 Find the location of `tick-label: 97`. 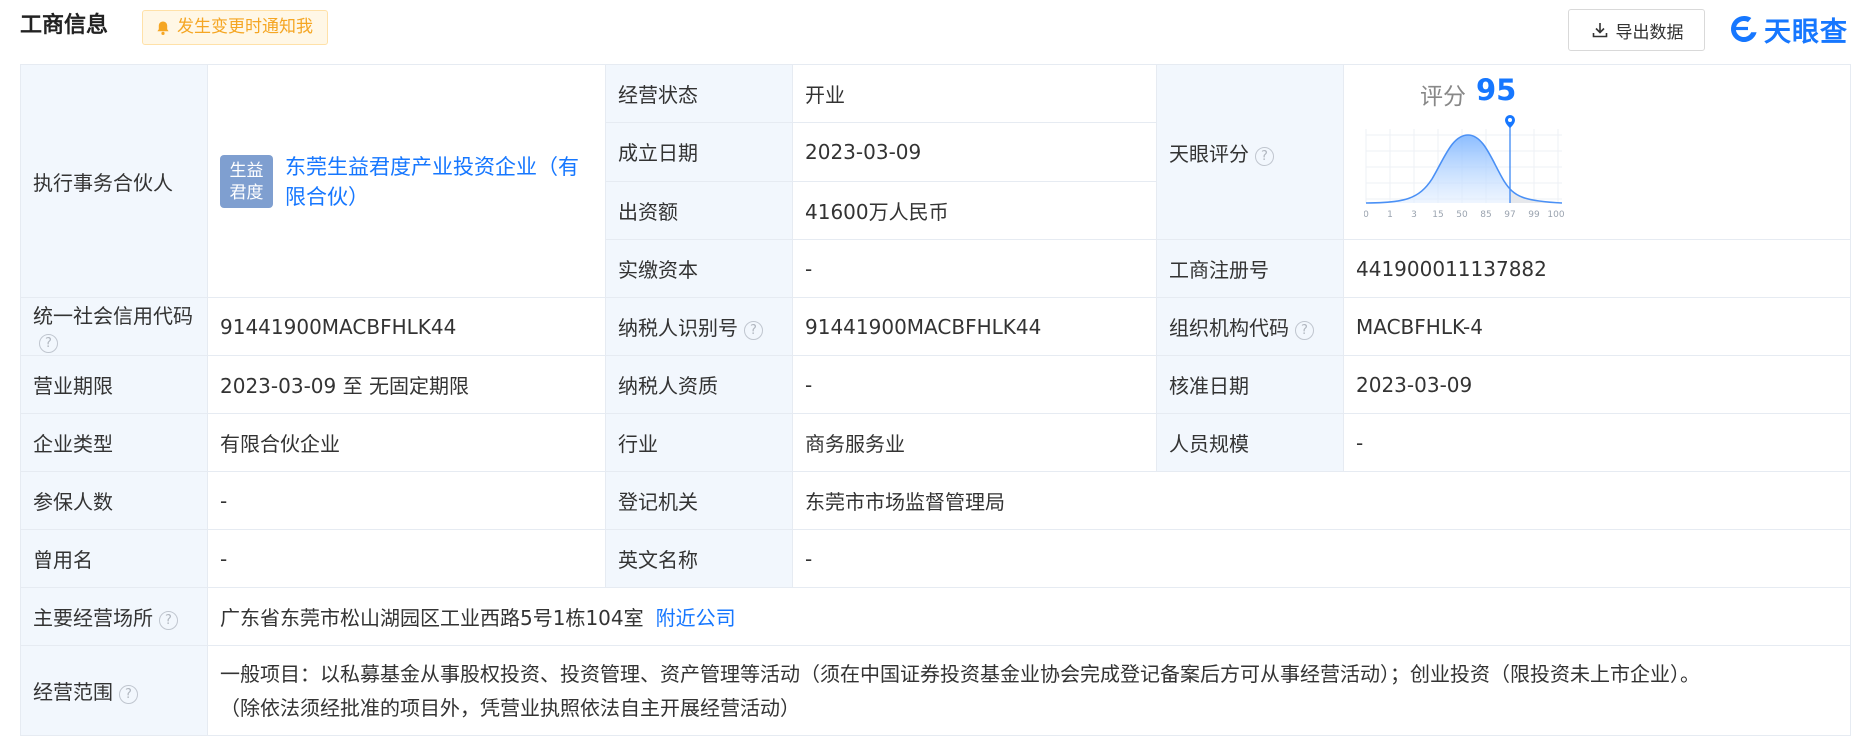

tick-label: 97 is located at coordinates (1509, 215).